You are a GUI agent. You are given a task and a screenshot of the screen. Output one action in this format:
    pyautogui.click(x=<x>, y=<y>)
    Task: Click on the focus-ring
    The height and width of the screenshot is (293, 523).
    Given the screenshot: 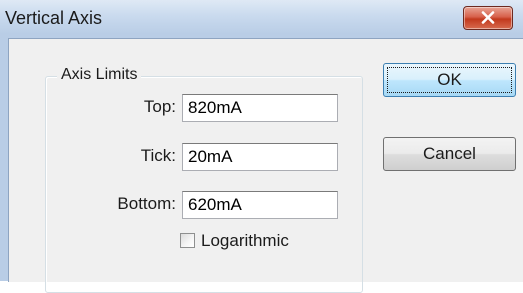 What is the action you would take?
    pyautogui.click(x=449, y=80)
    